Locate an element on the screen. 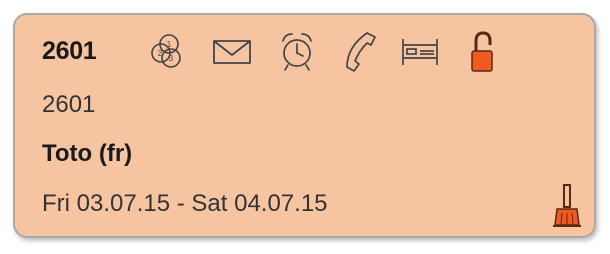 The image size is (610, 254). svg-text: 1 is located at coordinates (169, 44).